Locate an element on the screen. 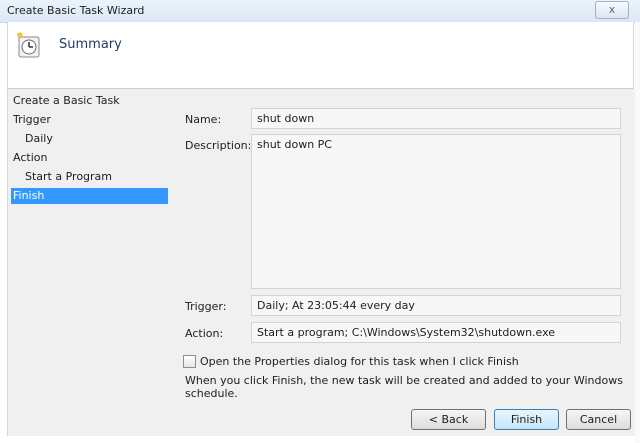 The width and height of the screenshot is (640, 443). page-title: Summary is located at coordinates (90, 44).